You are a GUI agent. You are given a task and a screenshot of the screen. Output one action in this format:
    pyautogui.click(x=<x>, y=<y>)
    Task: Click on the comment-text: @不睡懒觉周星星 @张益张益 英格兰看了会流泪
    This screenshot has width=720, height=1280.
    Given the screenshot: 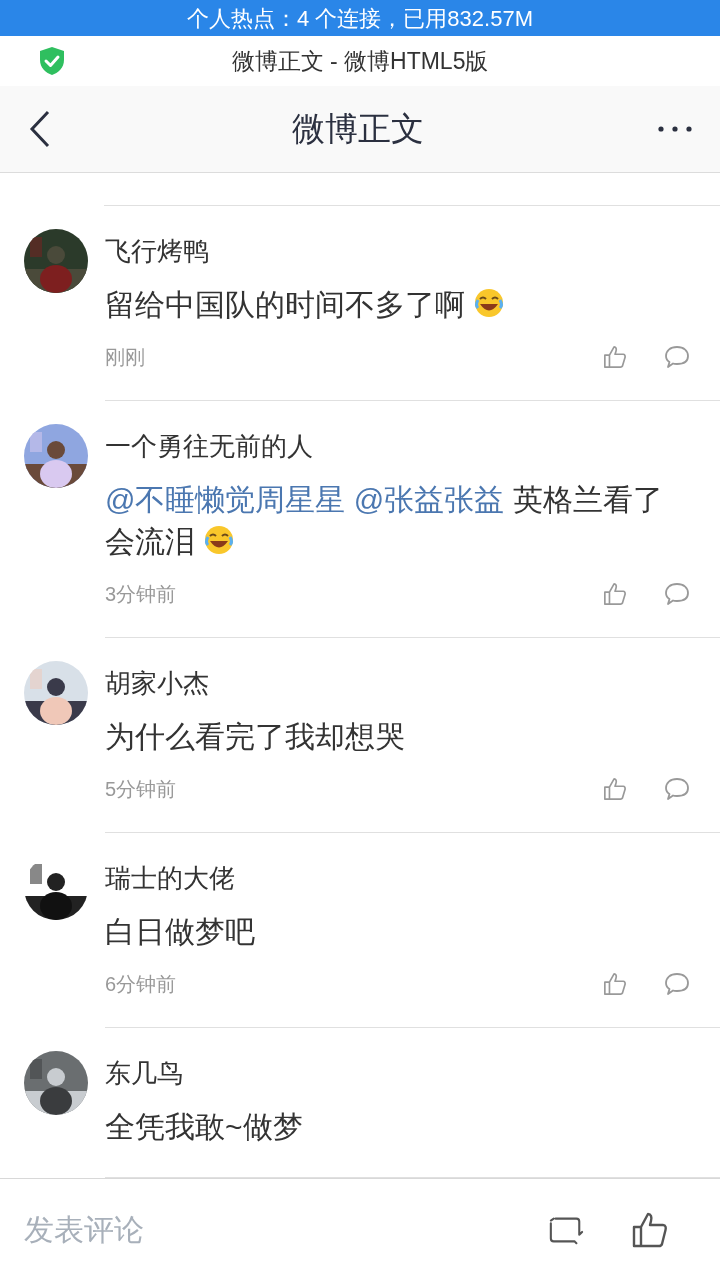 What is the action you would take?
    pyautogui.click(x=384, y=521)
    